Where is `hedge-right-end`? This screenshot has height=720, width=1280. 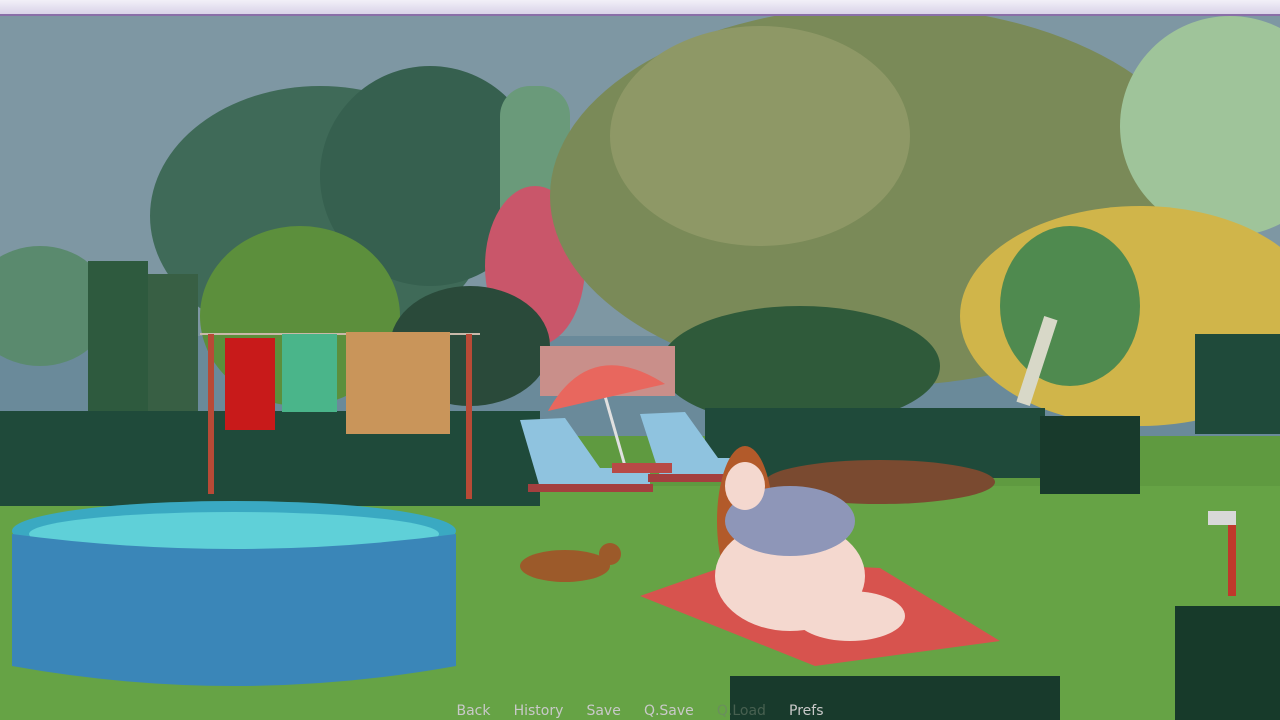 hedge-right-end is located at coordinates (1090, 455).